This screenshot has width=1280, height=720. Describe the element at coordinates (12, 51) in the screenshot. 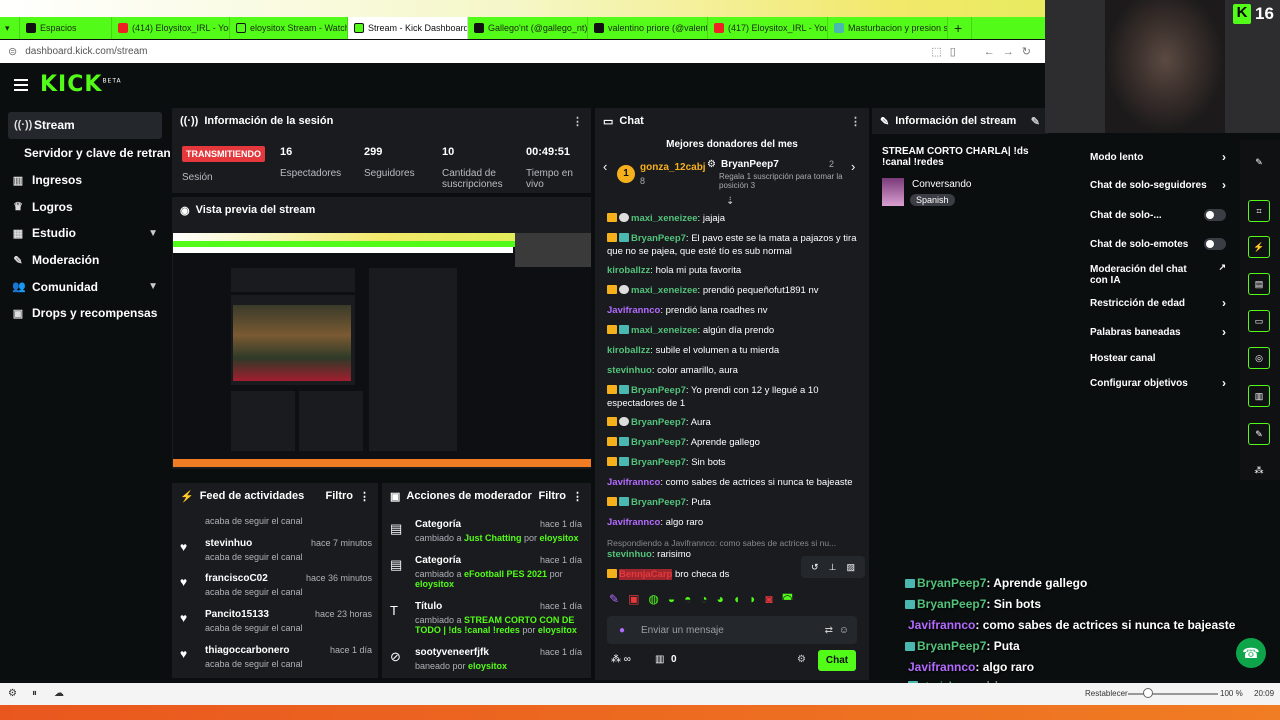

I see `site-info-icon: ⊜` at that location.